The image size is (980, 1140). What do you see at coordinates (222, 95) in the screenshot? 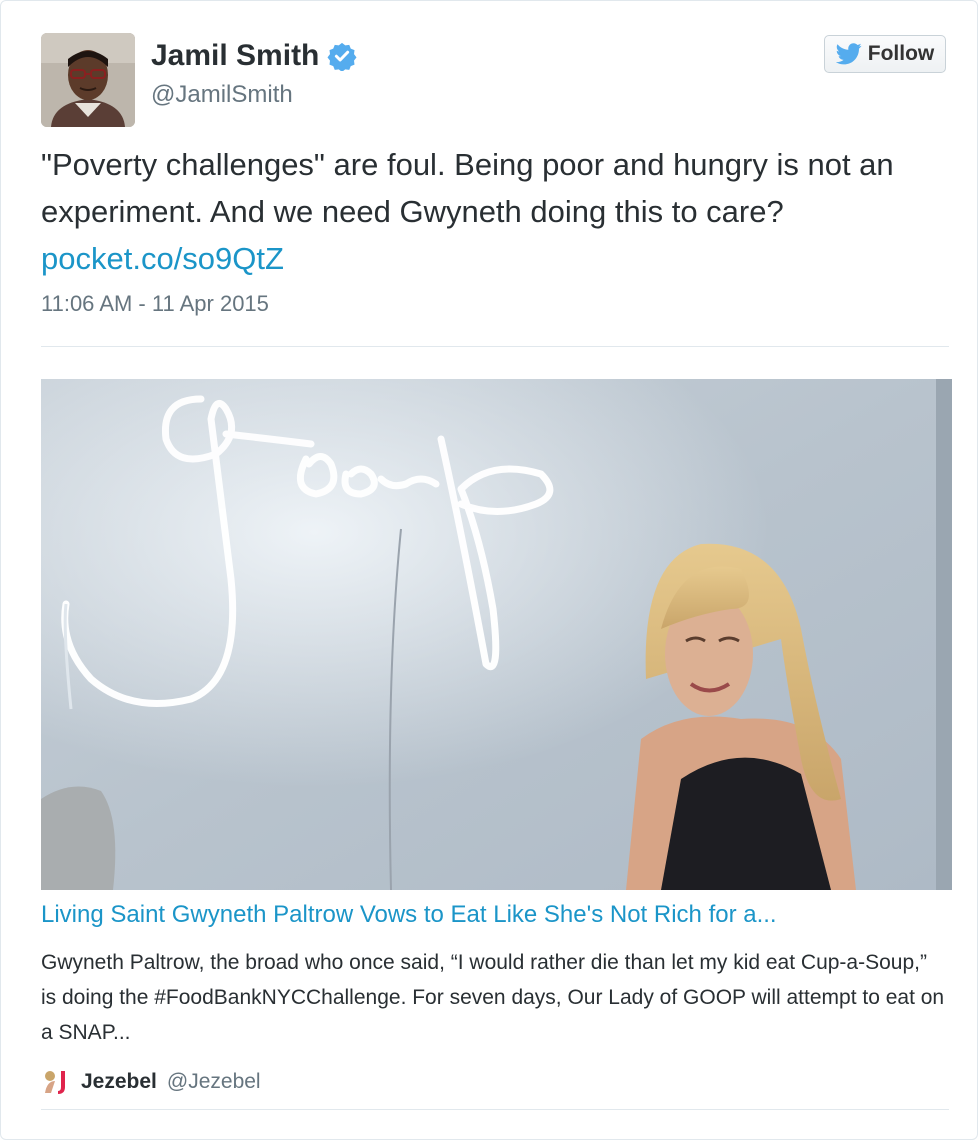
I see `author-handle: @JamilSmith` at bounding box center [222, 95].